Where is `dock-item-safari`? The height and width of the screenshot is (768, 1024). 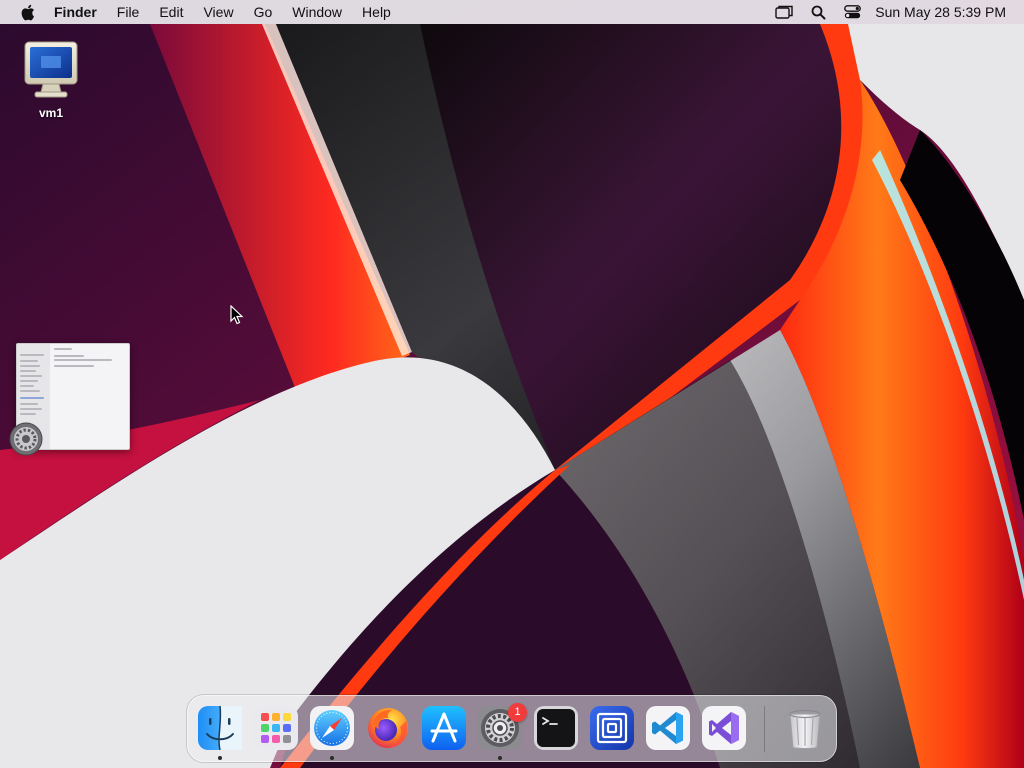
dock-item-safari is located at coordinates (332, 728).